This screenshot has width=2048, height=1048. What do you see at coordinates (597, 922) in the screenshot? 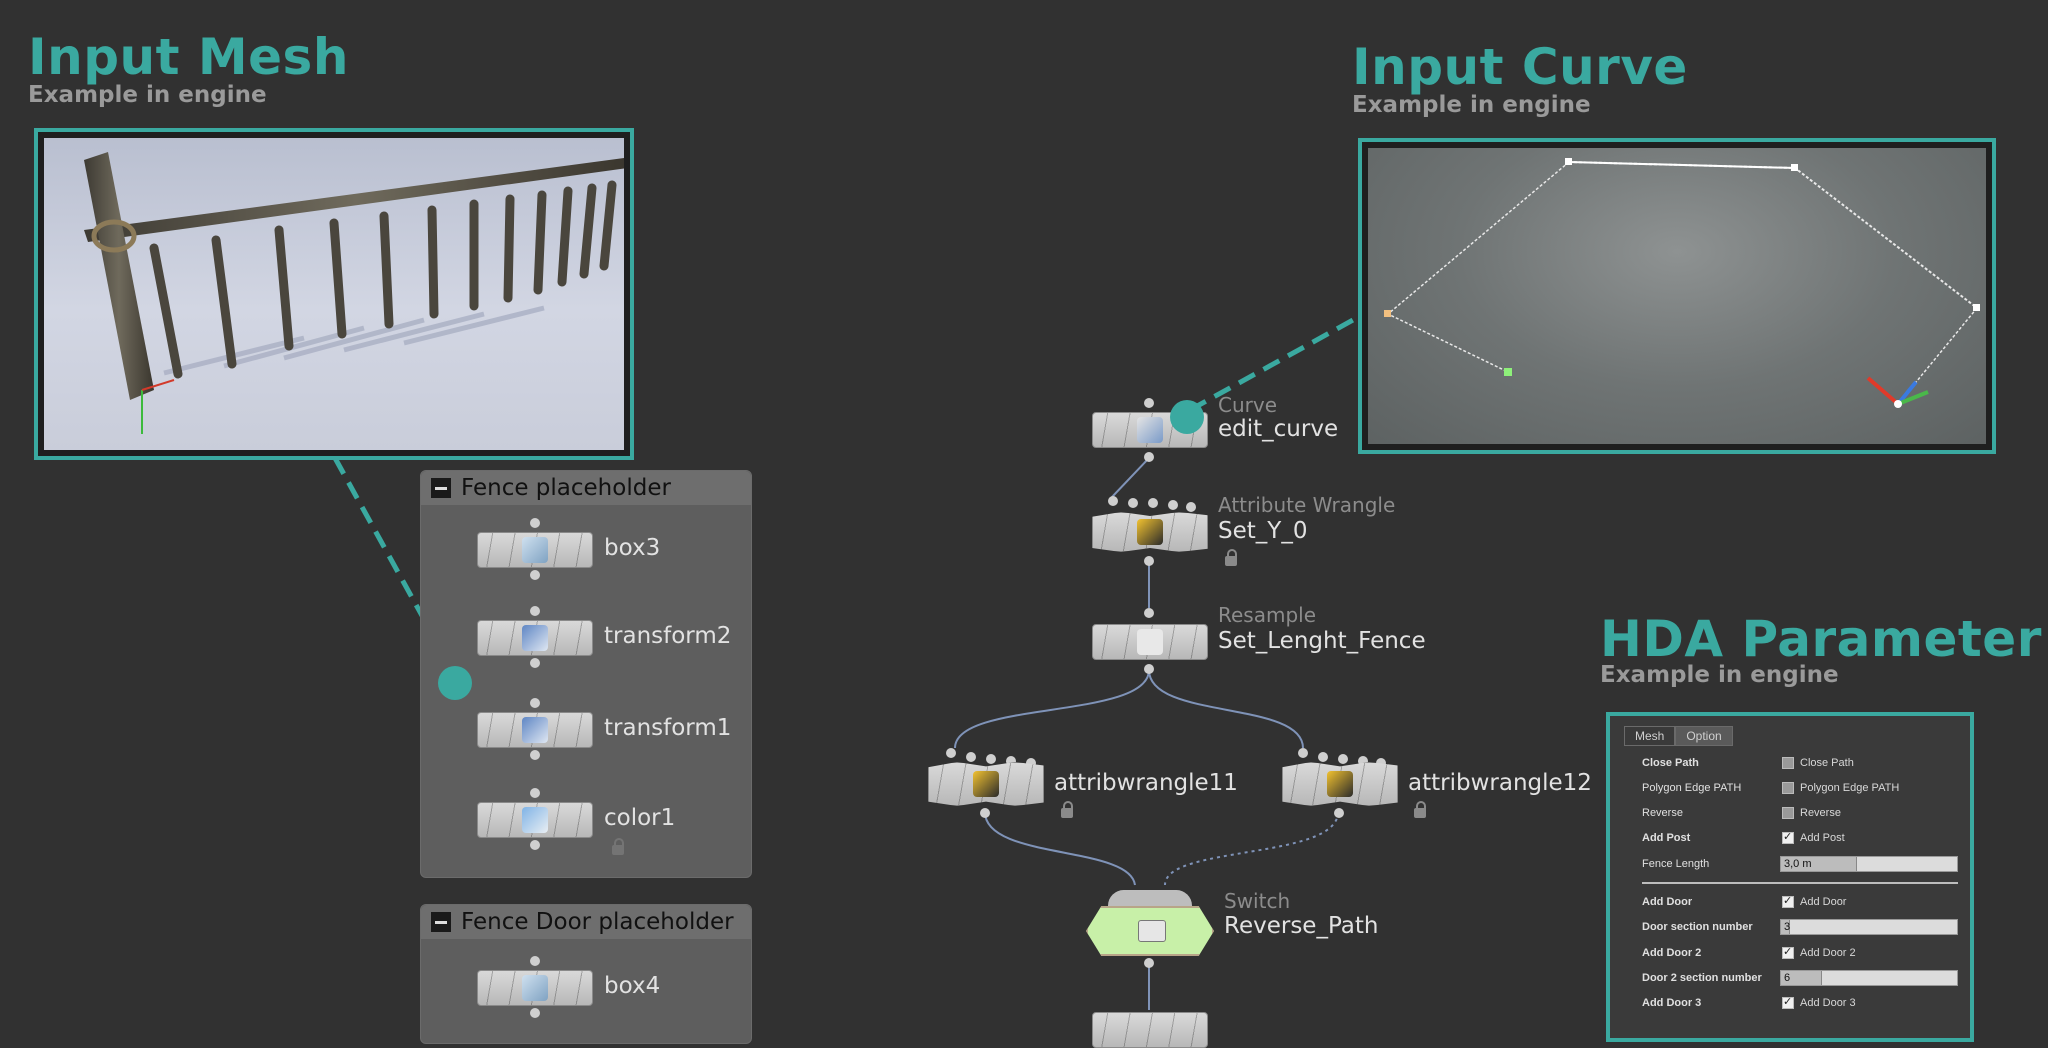
I see `door-box-title: Fence Door placeholder` at bounding box center [597, 922].